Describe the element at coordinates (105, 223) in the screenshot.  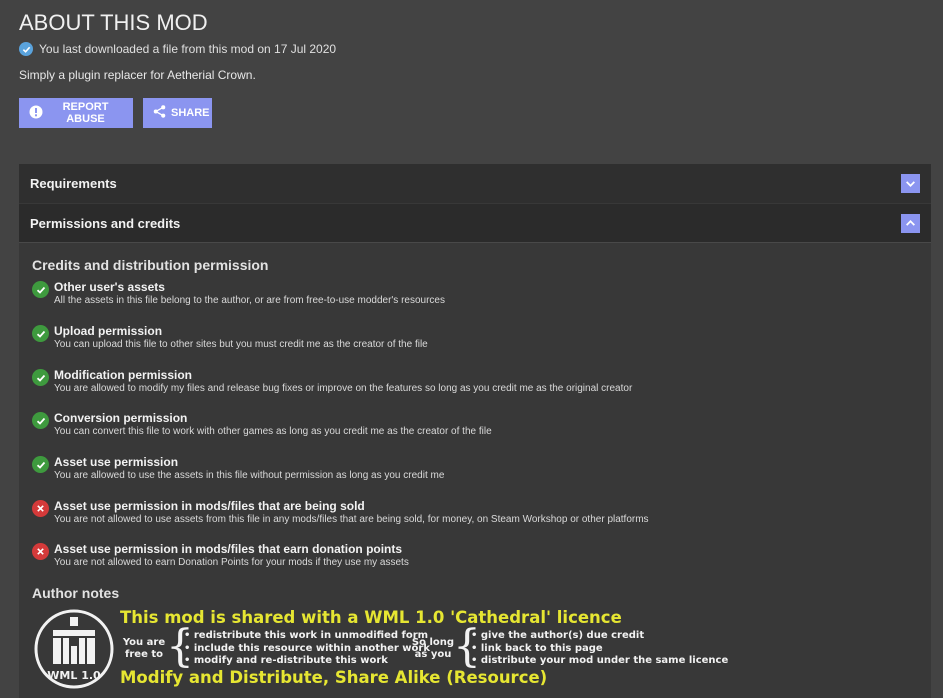
I see `accordion-permissions-label: Permissions and credits` at that location.